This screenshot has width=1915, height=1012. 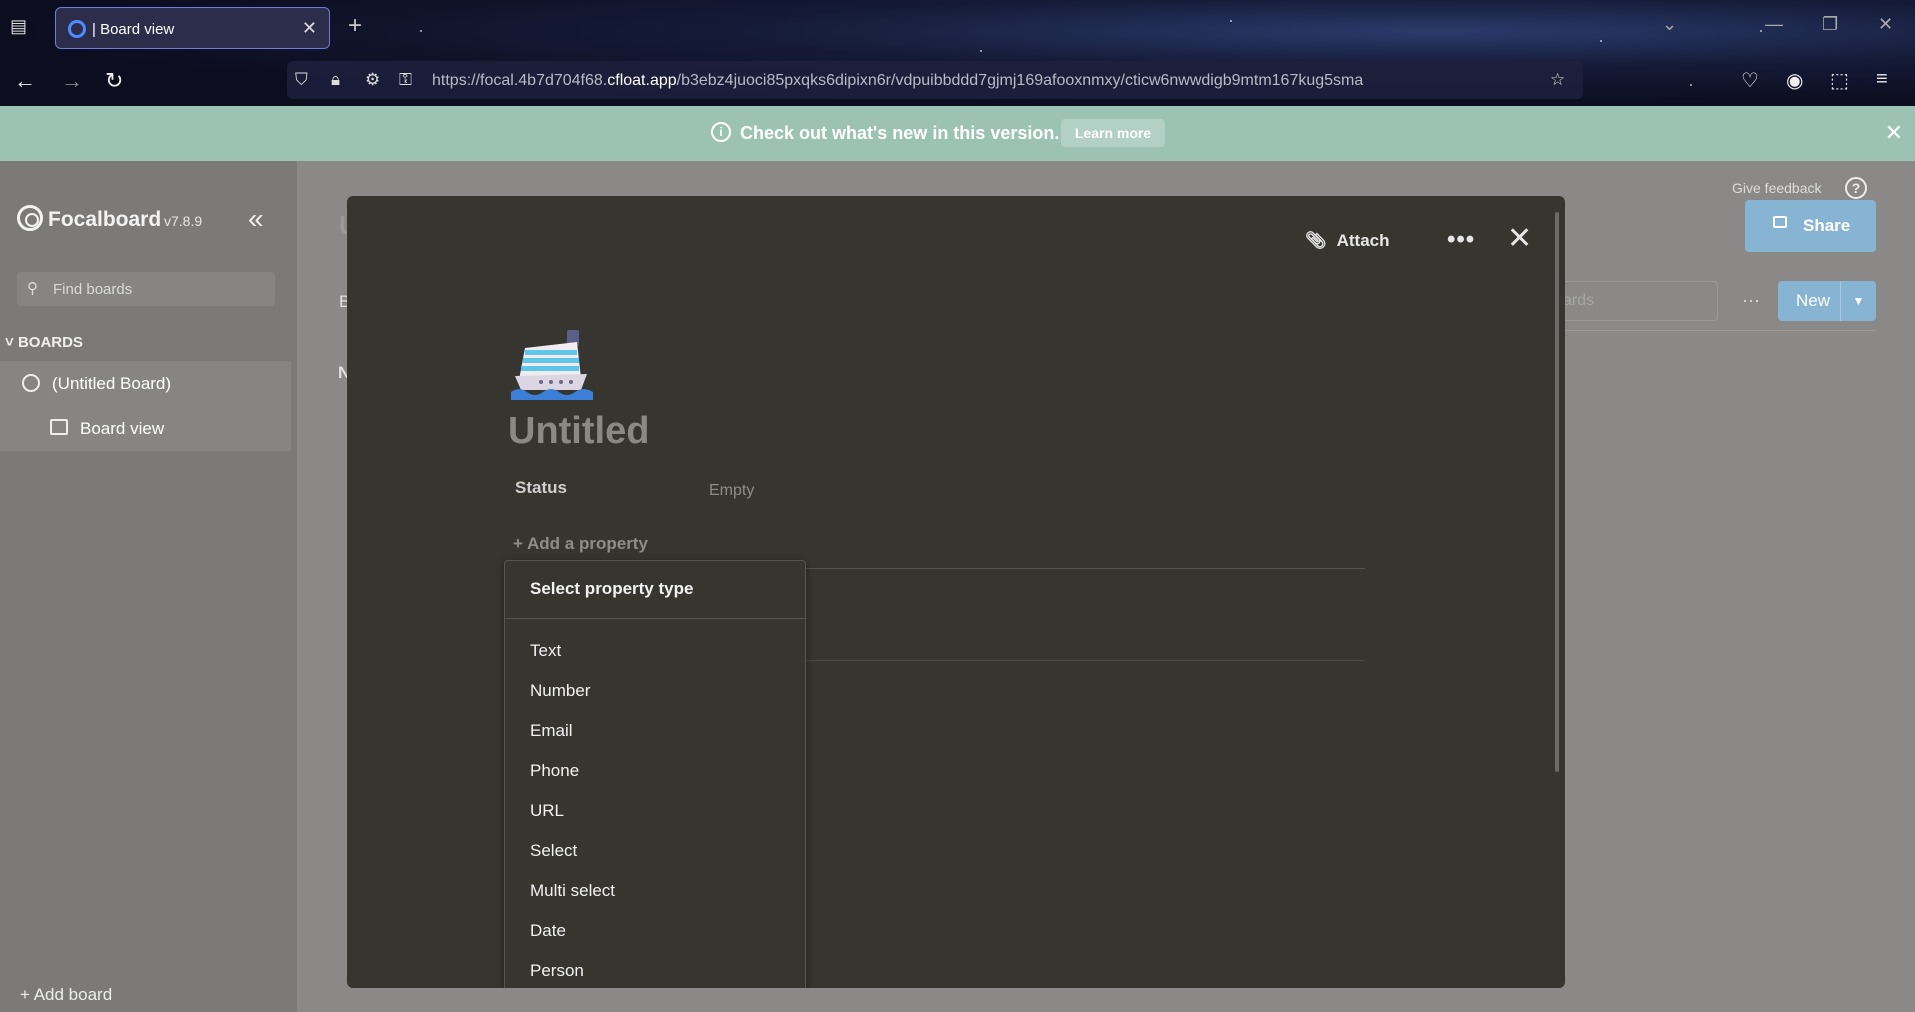 What do you see at coordinates (77, 29) in the screenshot?
I see `focalboard-favicon-icon` at bounding box center [77, 29].